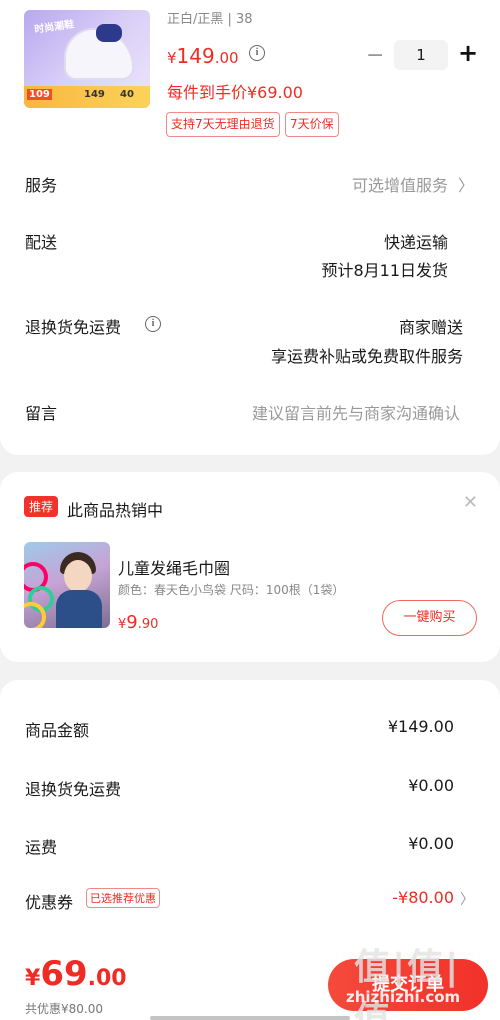 Image resolution: width=500 pixels, height=1020 pixels. I want to click on product-image-tag: 时尚潮鞋, so click(54, 27).